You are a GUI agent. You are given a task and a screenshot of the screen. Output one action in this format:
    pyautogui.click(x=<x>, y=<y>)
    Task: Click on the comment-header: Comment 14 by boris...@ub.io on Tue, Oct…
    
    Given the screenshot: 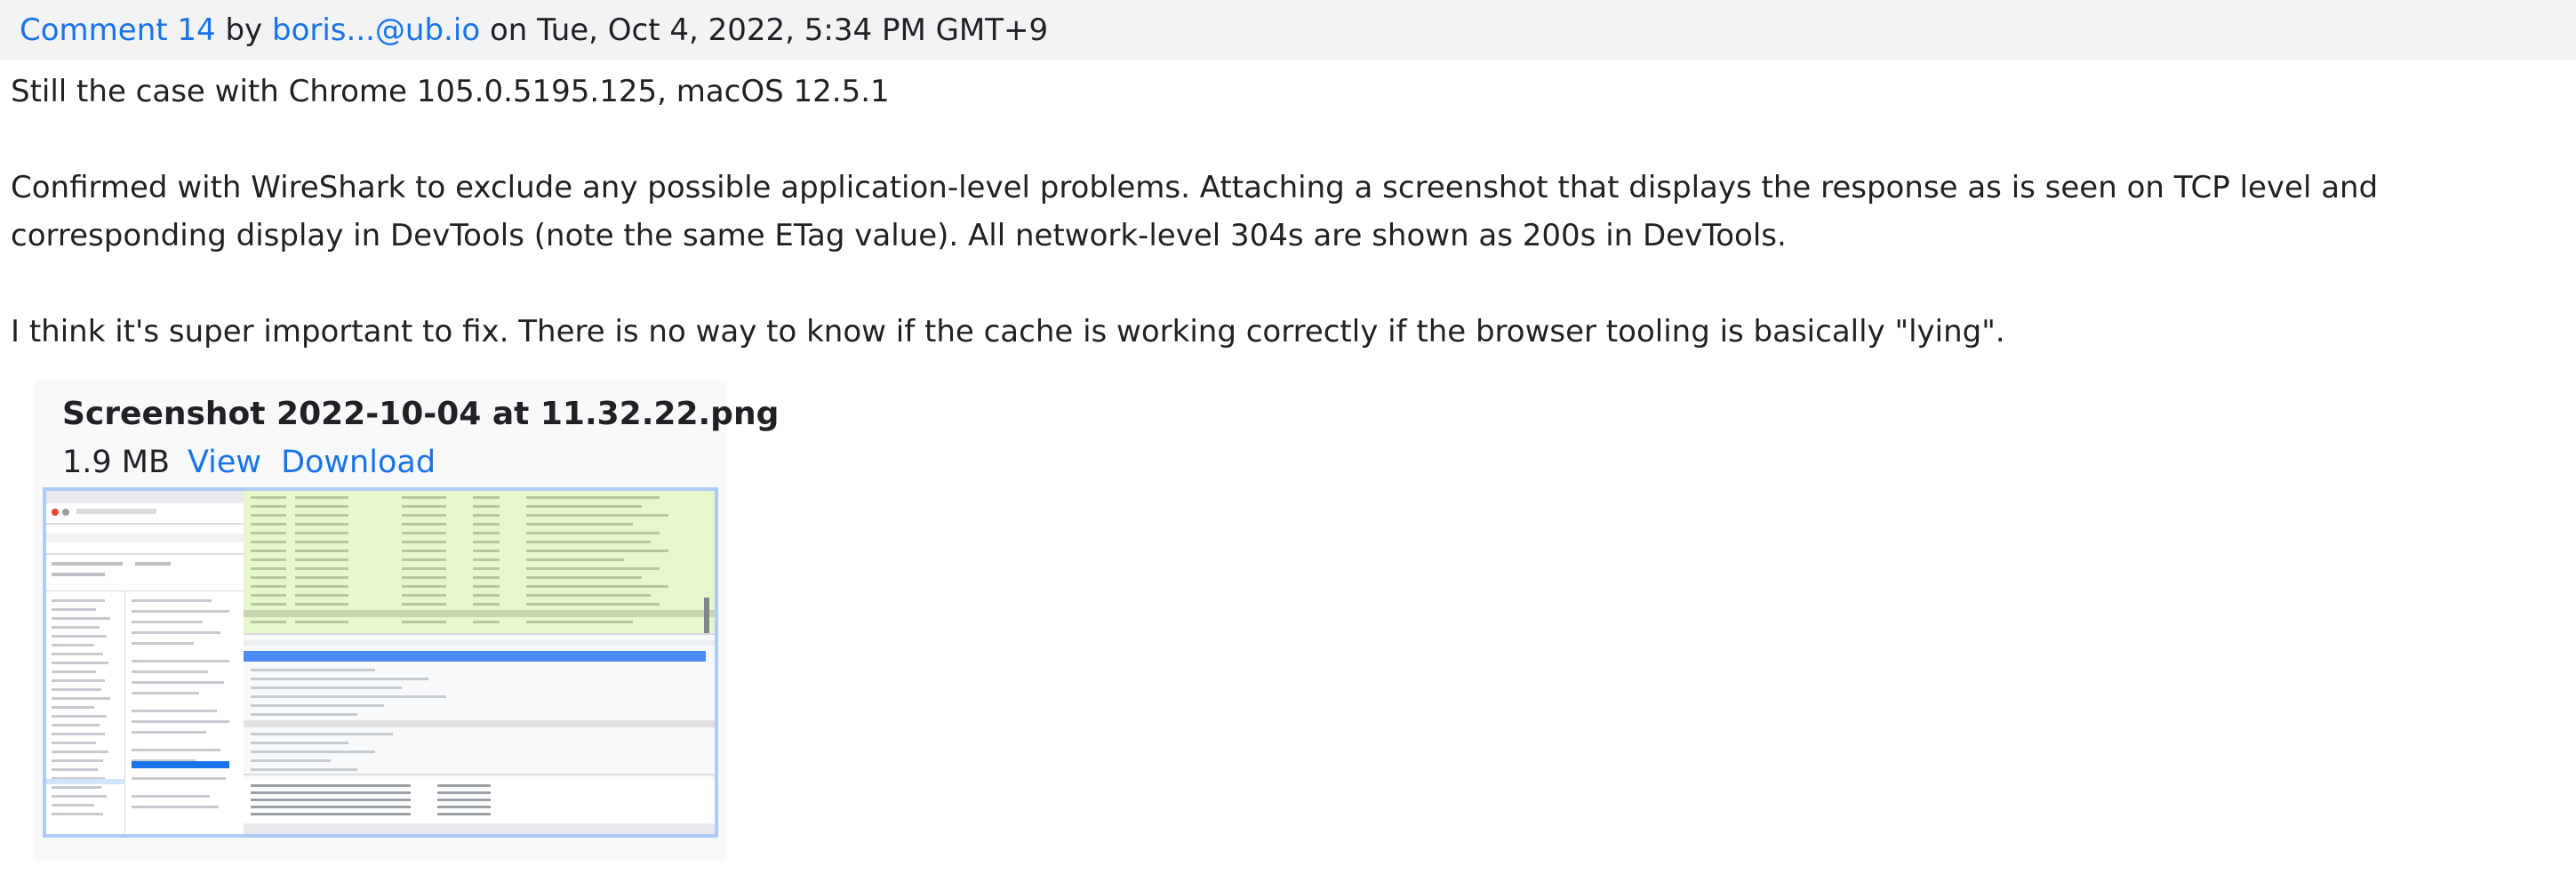 What is the action you would take?
    pyautogui.click(x=1288, y=30)
    